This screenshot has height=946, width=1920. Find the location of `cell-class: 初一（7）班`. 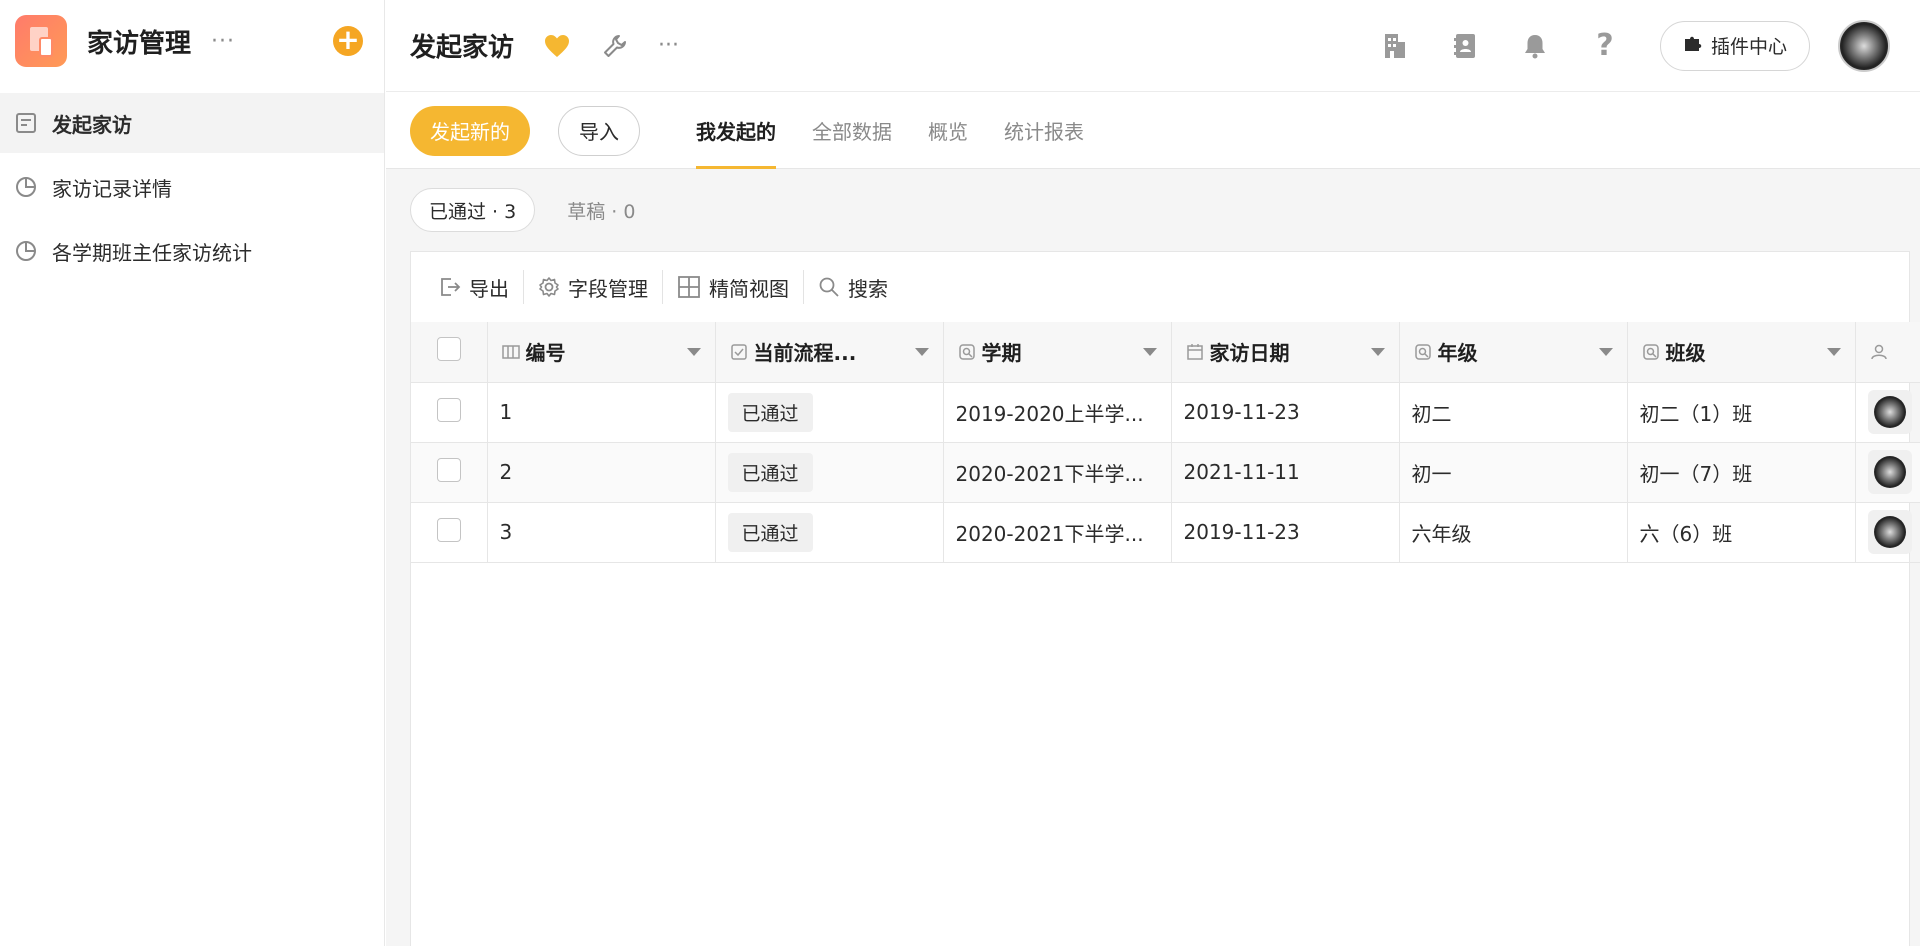

cell-class: 初一（7）班 is located at coordinates (1741, 472).